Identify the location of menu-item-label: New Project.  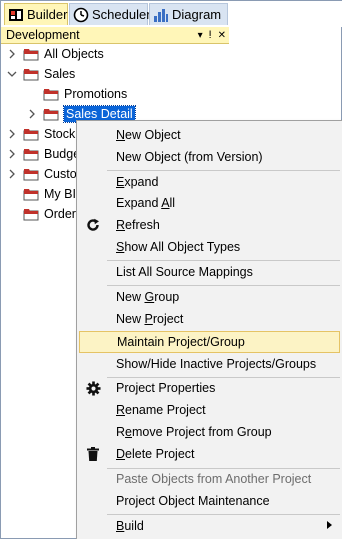
(150, 319).